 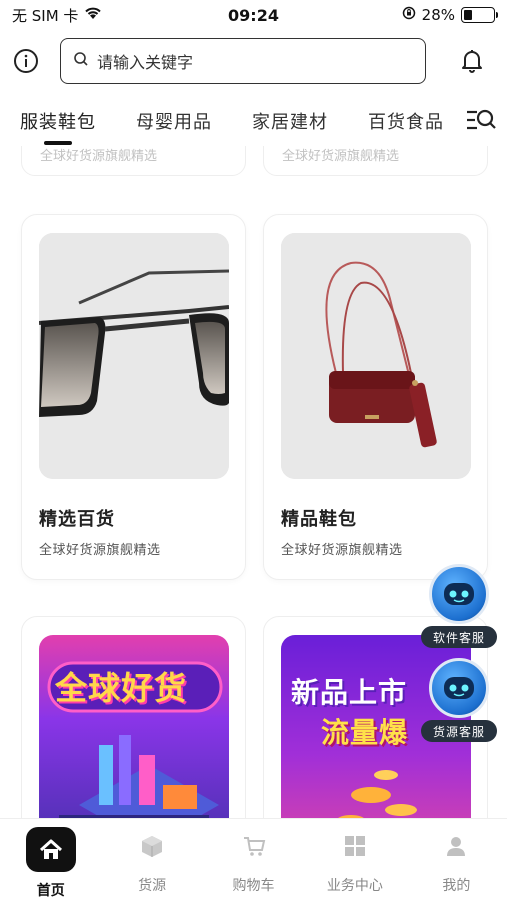 What do you see at coordinates (254, 846) in the screenshot?
I see `cart-icon` at bounding box center [254, 846].